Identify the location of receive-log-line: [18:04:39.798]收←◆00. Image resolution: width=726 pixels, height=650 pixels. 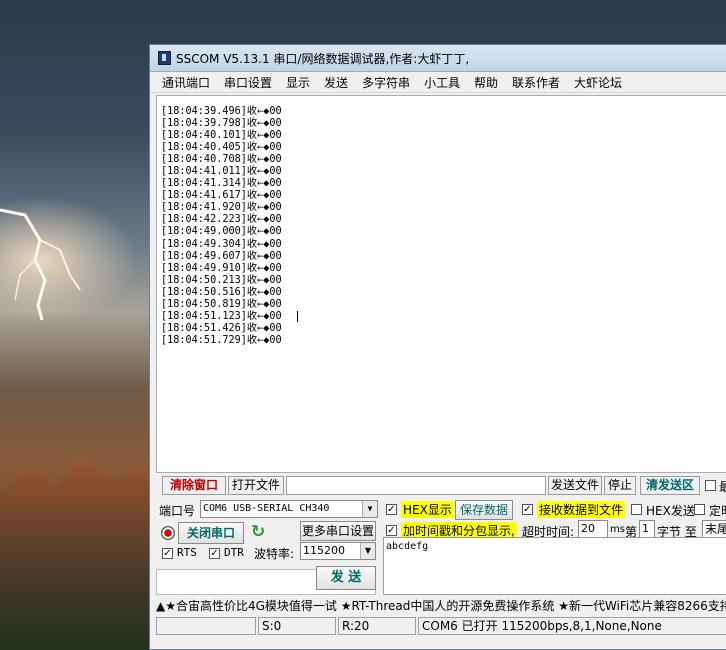
(221, 124).